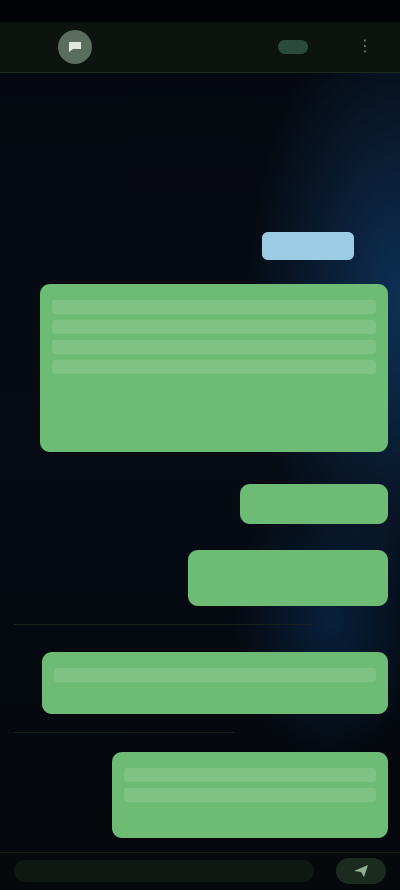 This screenshot has width=400, height=890. What do you see at coordinates (188, 47) in the screenshot?
I see `app-title` at bounding box center [188, 47].